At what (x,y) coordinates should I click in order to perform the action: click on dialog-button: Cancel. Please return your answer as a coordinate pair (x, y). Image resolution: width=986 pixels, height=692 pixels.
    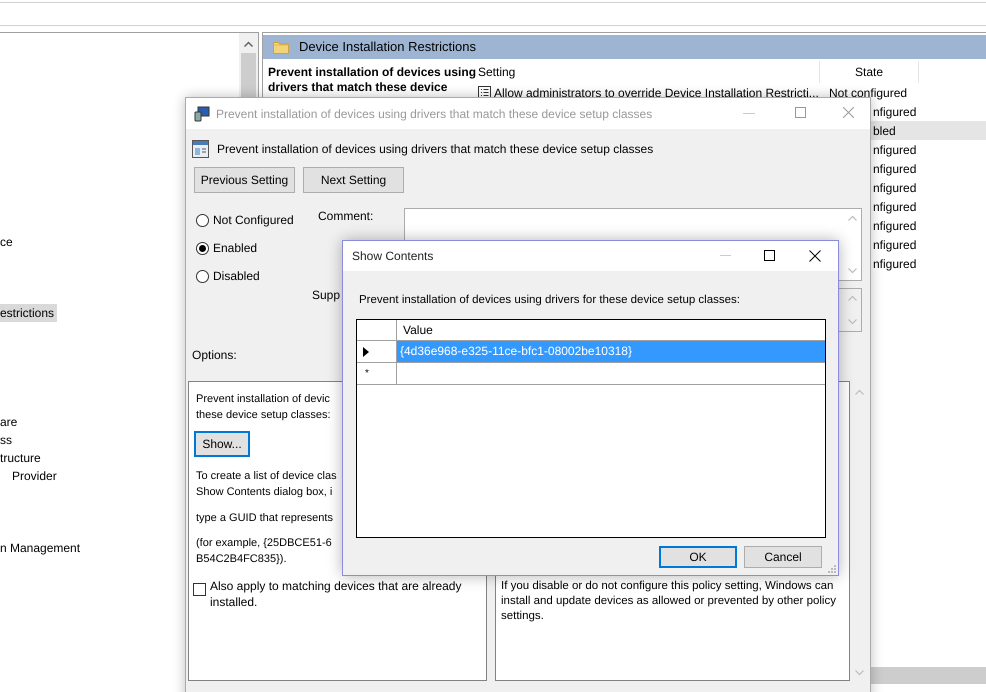
    Looking at the image, I should click on (783, 557).